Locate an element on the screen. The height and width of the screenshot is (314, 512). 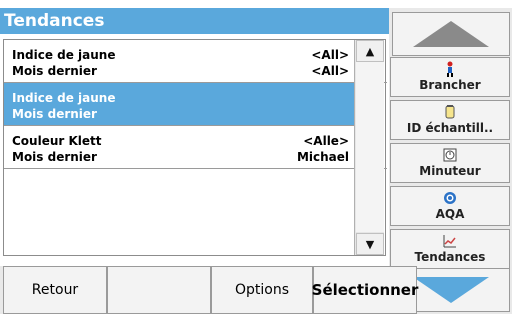
page-up-button is located at coordinates (451, 34).